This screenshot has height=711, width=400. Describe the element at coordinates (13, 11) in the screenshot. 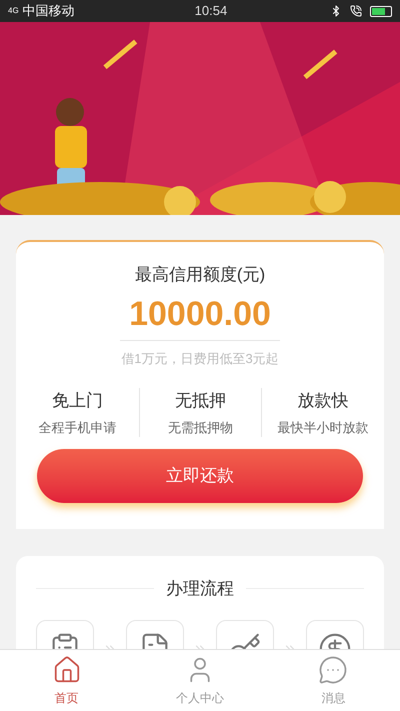

I see `network-label: 4G` at that location.